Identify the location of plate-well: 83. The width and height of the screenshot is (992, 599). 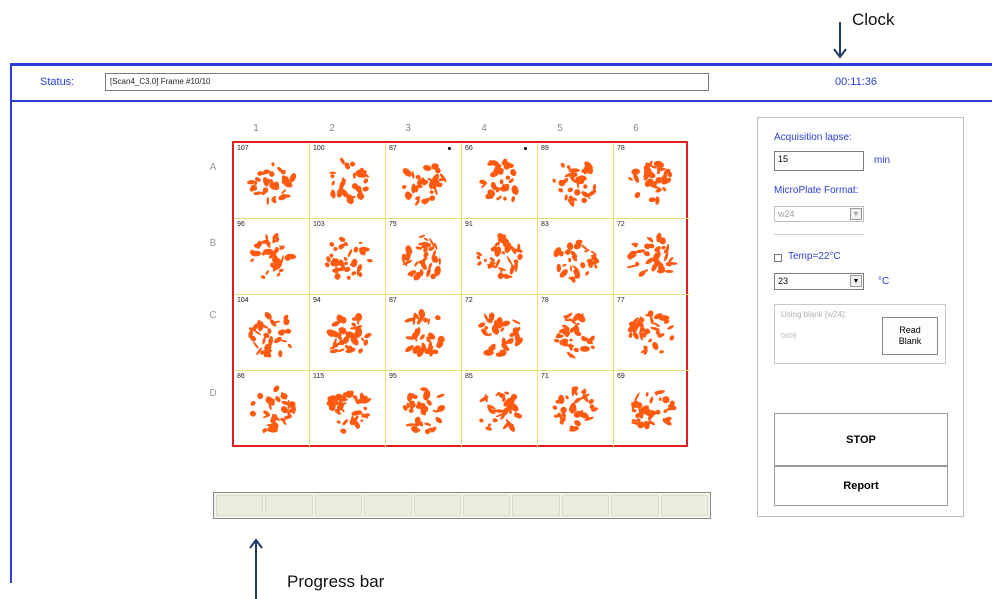
(576, 257).